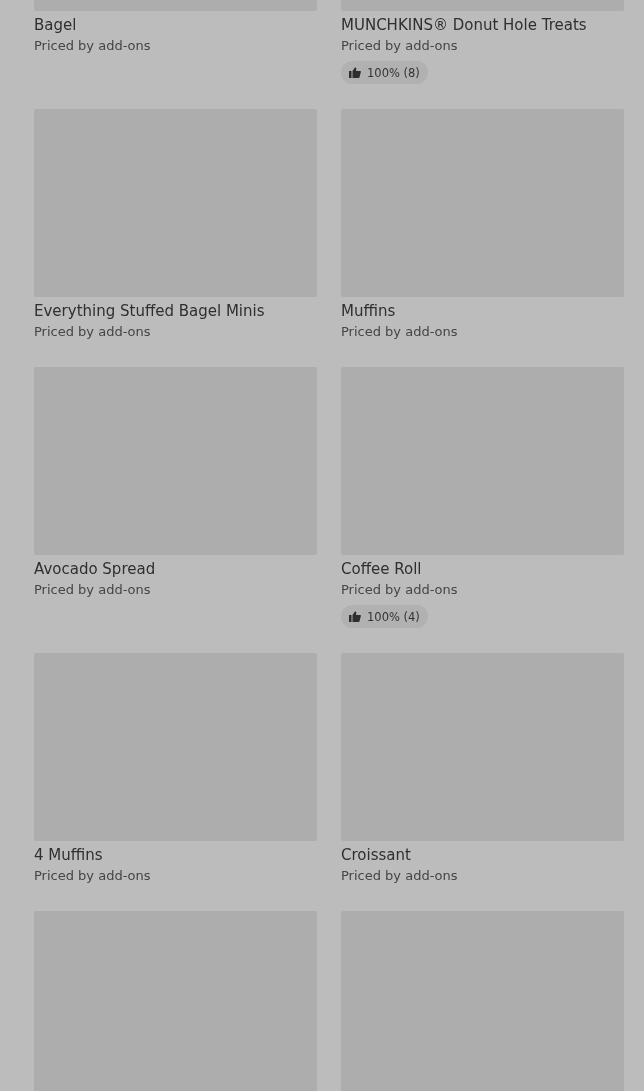 The image size is (644, 1091). What do you see at coordinates (384, 616) in the screenshot?
I see `rating-badge: 100% (4)` at bounding box center [384, 616].